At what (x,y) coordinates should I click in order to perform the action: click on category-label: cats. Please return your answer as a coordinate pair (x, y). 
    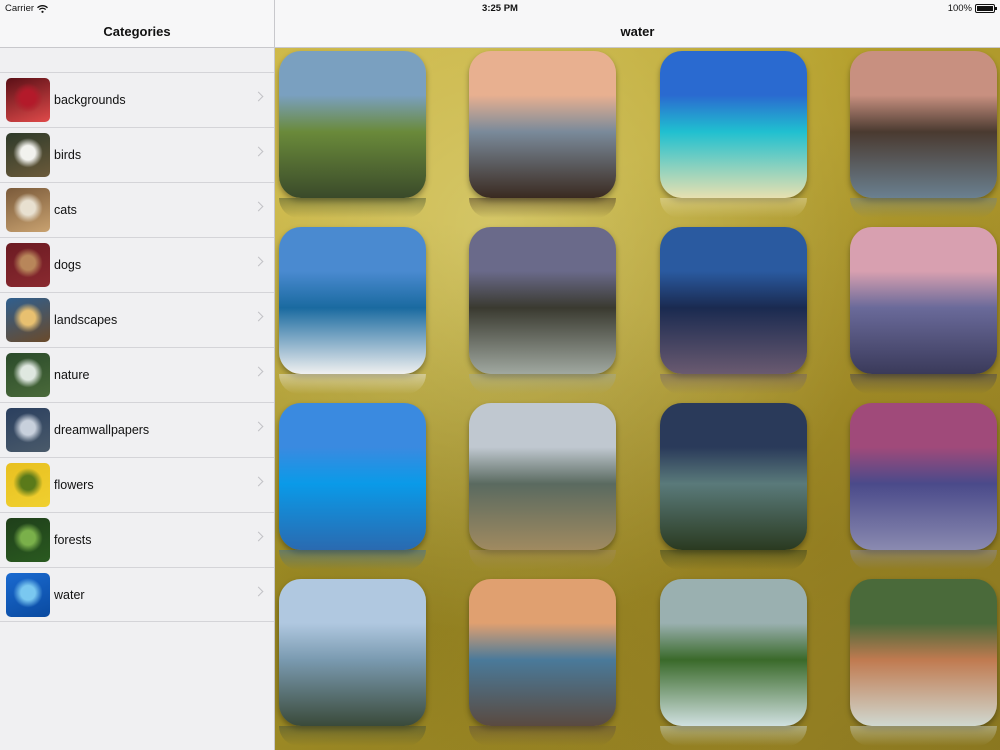
    Looking at the image, I should click on (65, 210).